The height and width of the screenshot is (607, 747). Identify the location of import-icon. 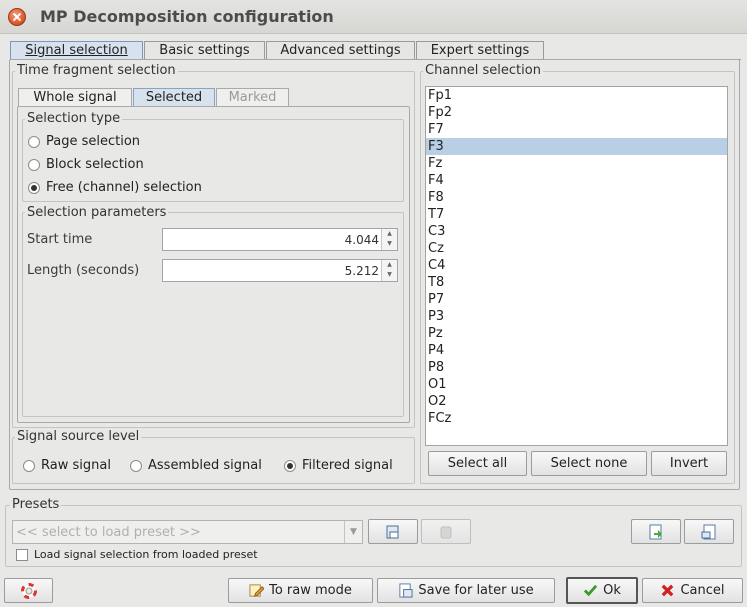
(655, 531).